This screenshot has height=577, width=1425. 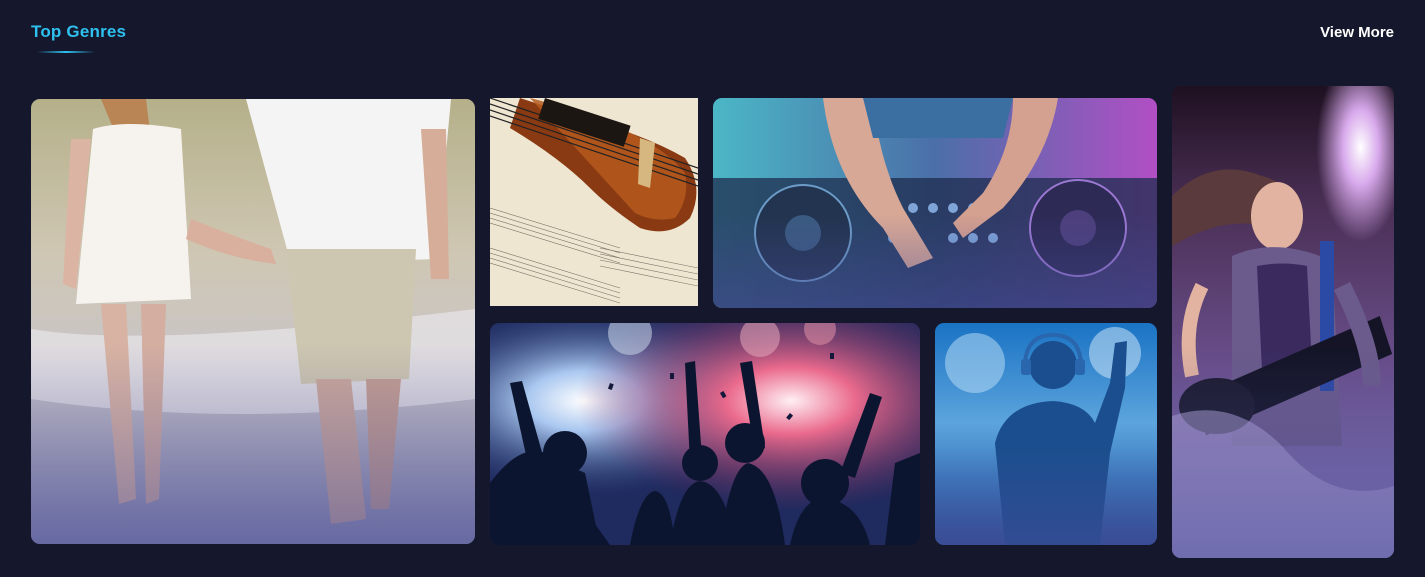 I want to click on genre-card-dj, so click(x=1046, y=434).